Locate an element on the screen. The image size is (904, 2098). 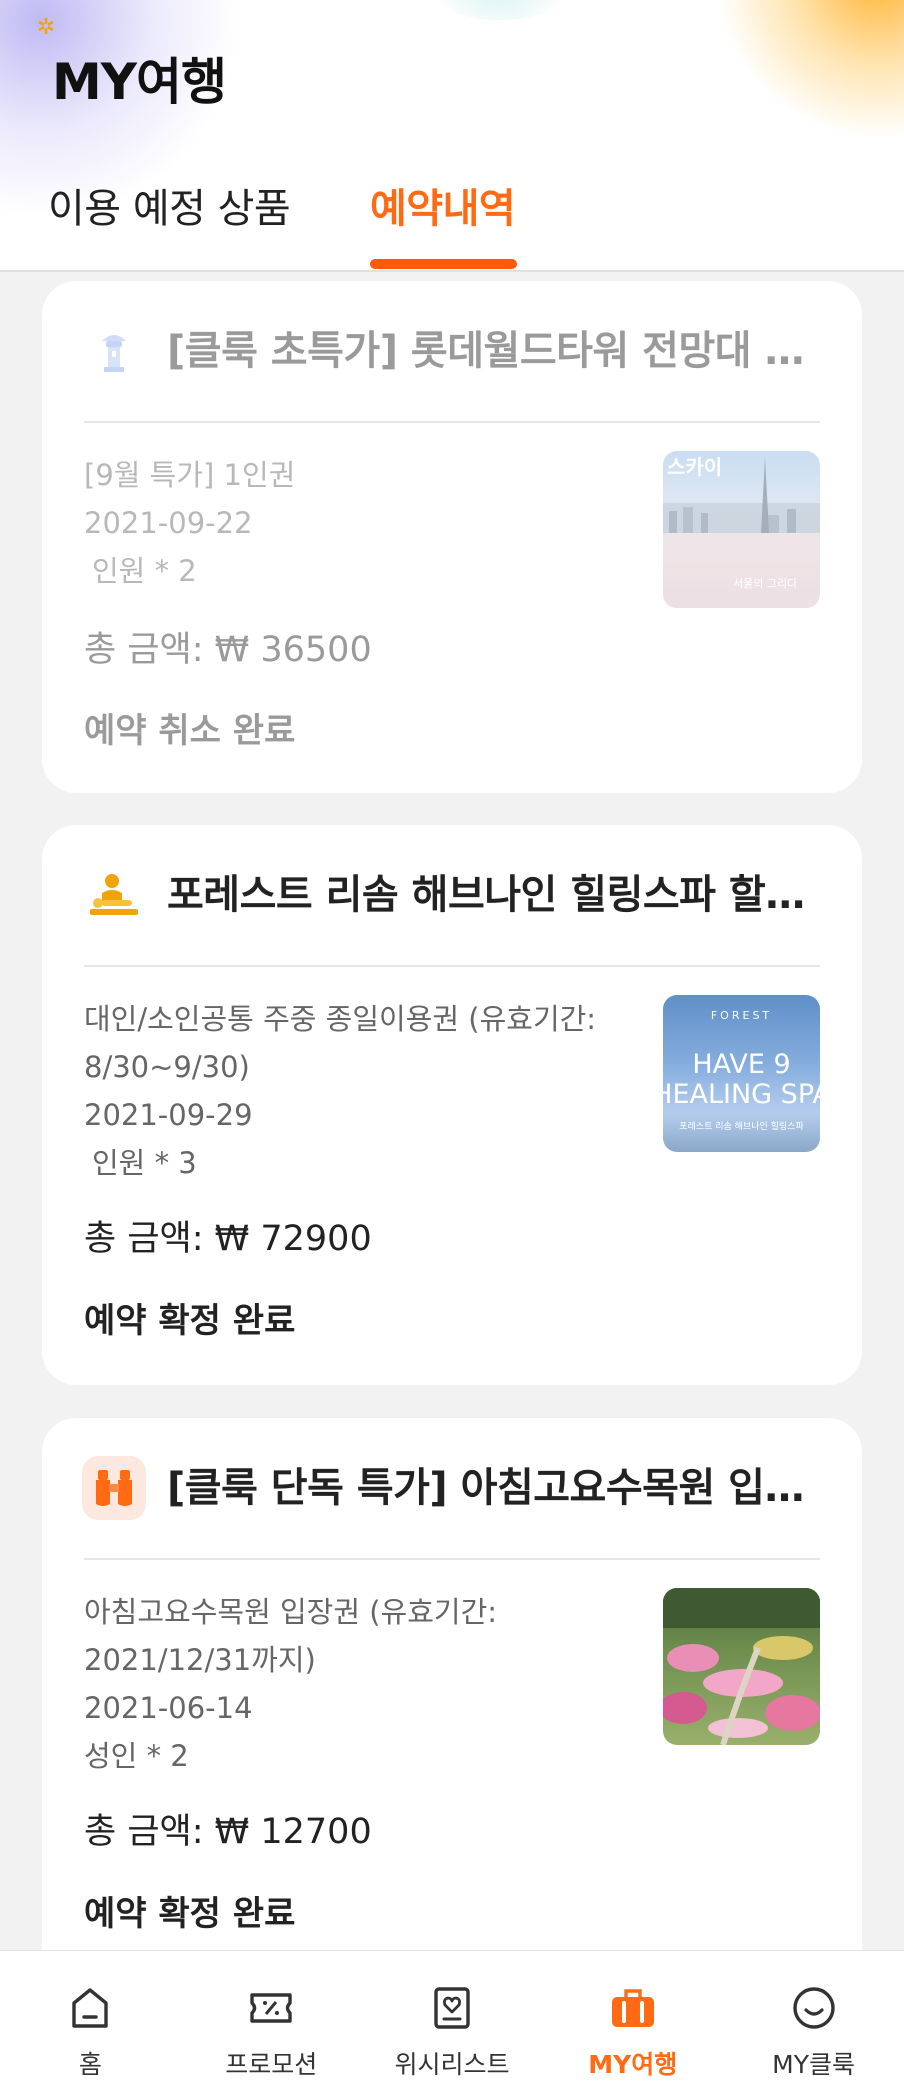
booking-status: 예약 취소 완료 is located at coordinates (190, 731).